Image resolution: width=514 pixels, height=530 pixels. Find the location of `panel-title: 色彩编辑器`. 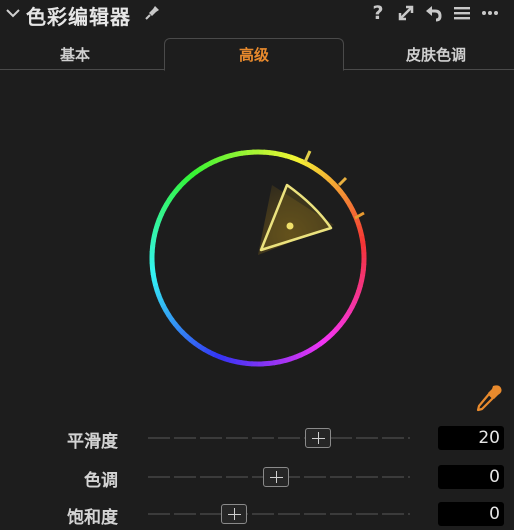

panel-title: 色彩编辑器 is located at coordinates (78, 17).